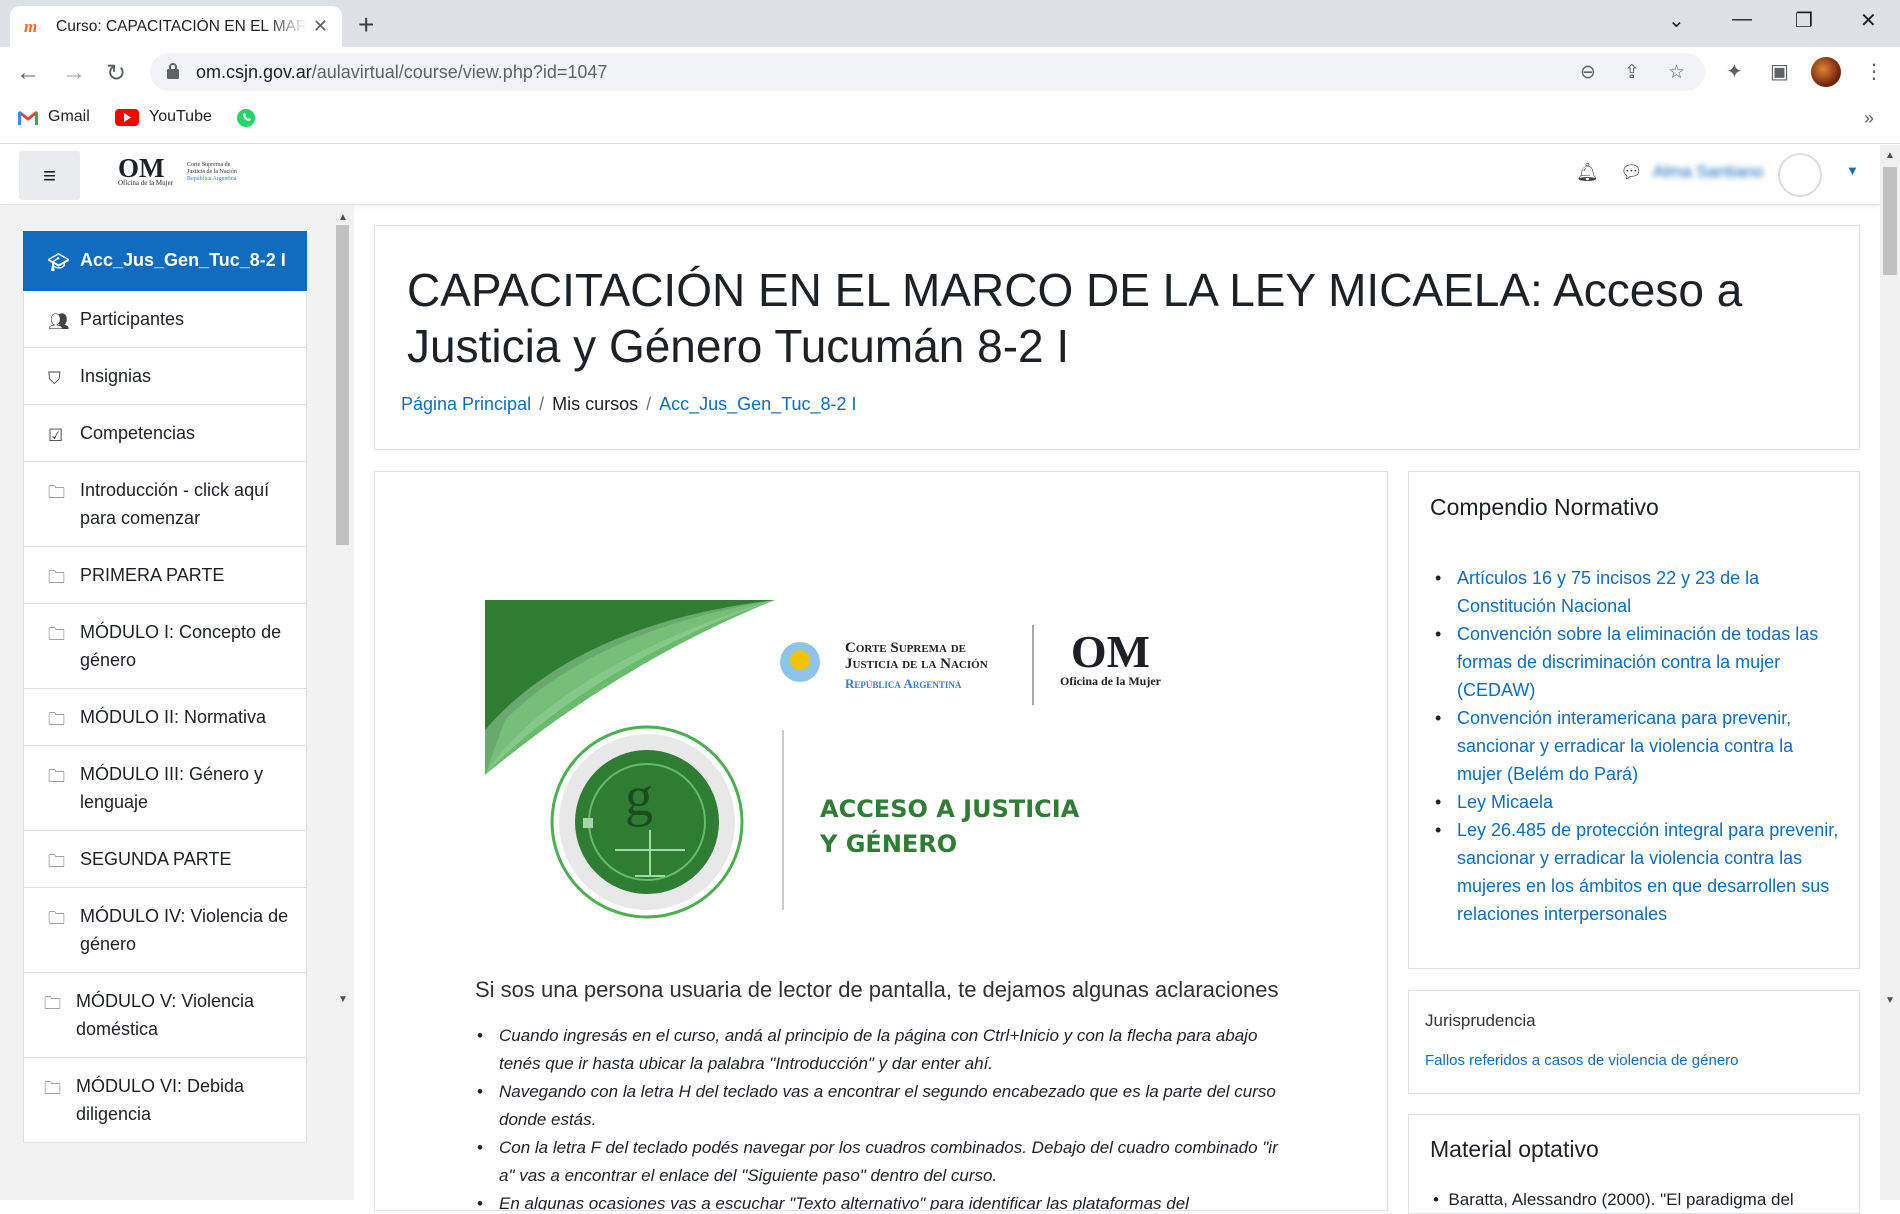 This screenshot has height=1214, width=1900. What do you see at coordinates (173, 71) in the screenshot?
I see `lock-icon` at bounding box center [173, 71].